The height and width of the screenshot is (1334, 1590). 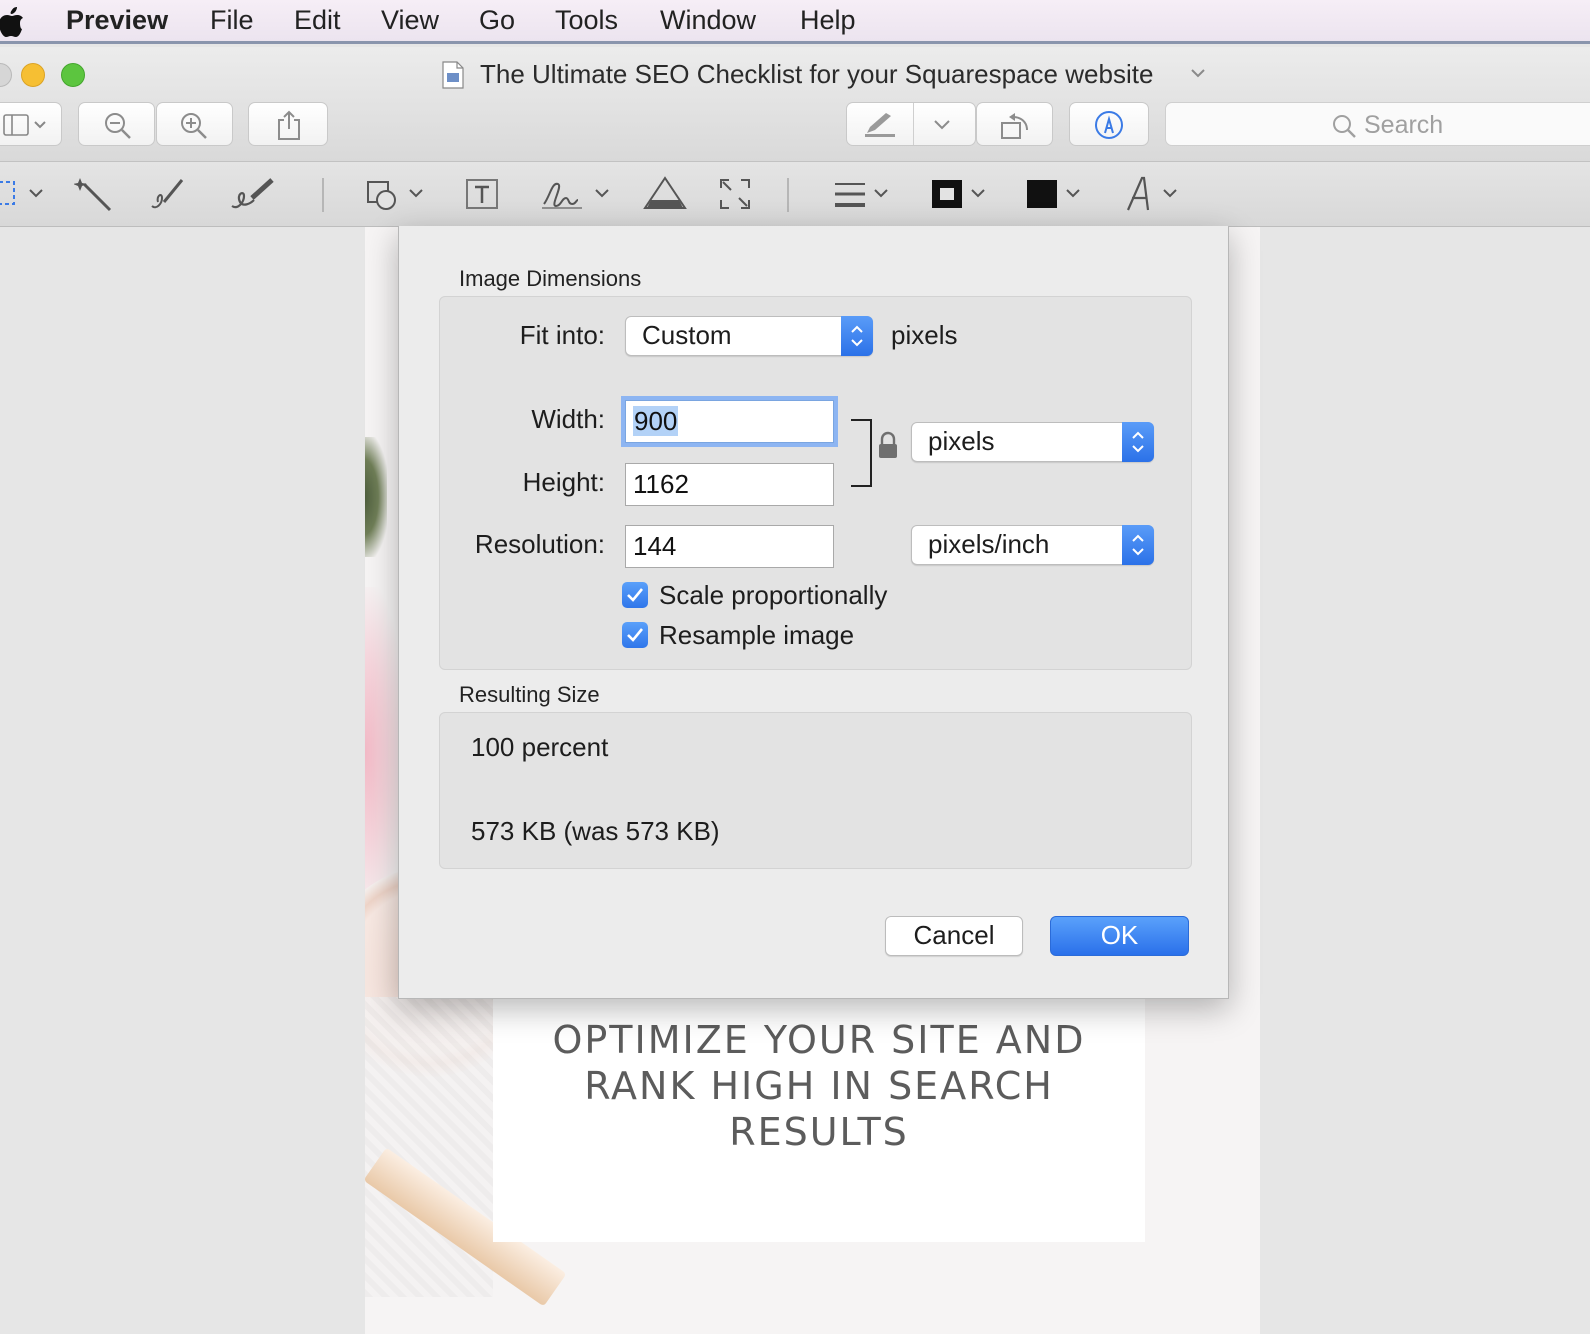 I want to click on highlight-icon, so click(x=880, y=125).